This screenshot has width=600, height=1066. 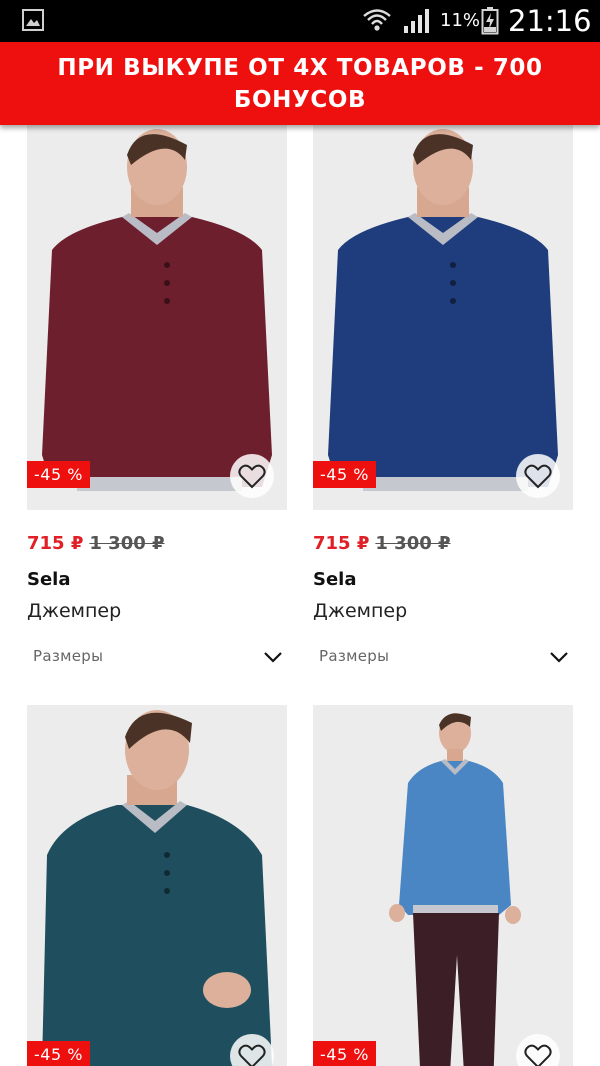 I want to click on gallery-icon, so click(x=33, y=20).